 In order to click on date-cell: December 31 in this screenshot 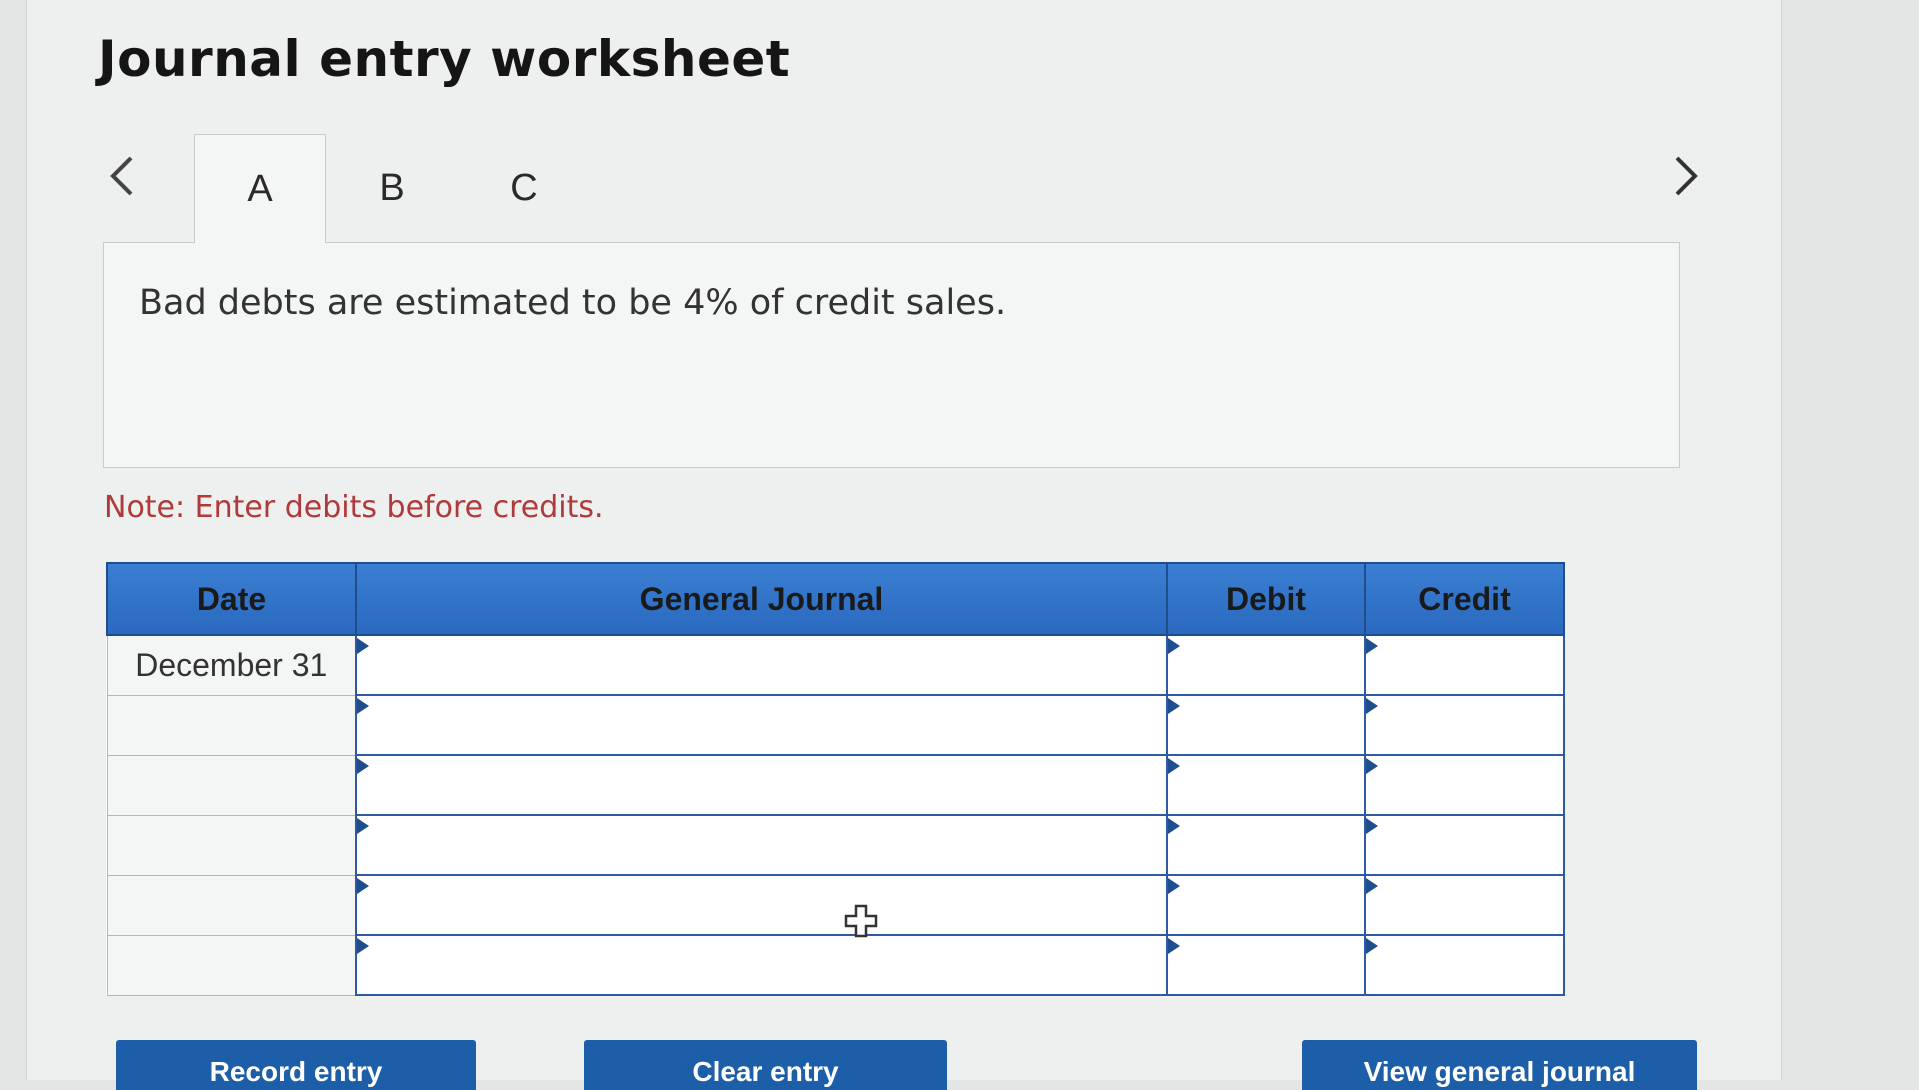, I will do `click(231, 665)`.